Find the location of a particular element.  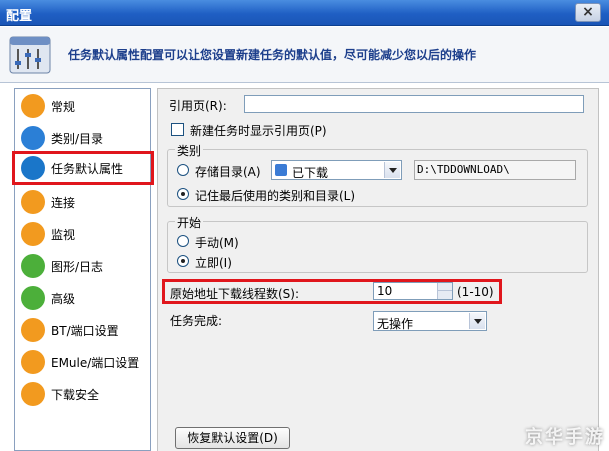

referer-input is located at coordinates (414, 104).